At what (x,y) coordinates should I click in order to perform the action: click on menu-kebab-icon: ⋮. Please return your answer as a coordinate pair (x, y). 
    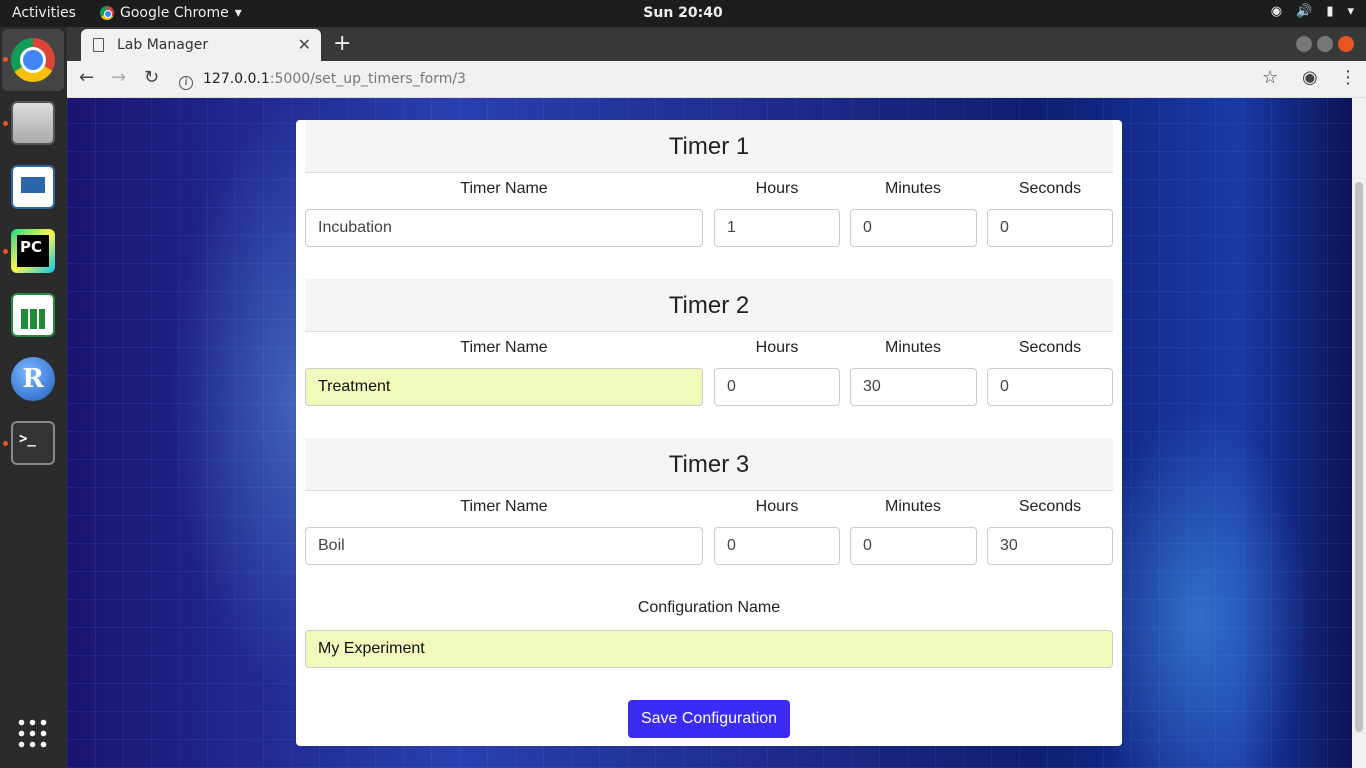
    Looking at the image, I should click on (1348, 77).